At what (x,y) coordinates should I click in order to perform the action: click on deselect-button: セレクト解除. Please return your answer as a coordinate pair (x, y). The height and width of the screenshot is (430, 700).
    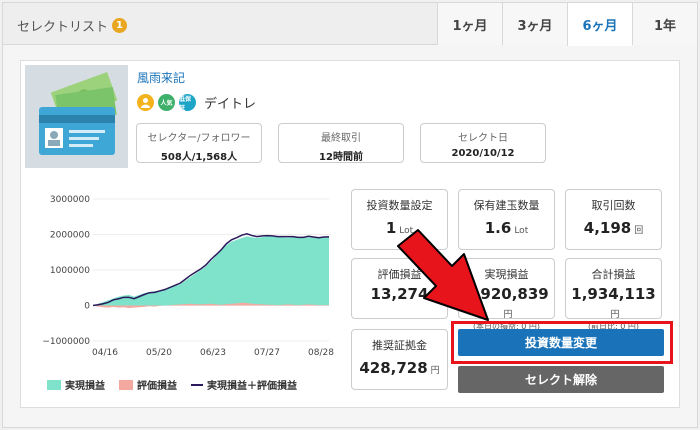
    Looking at the image, I should click on (561, 379).